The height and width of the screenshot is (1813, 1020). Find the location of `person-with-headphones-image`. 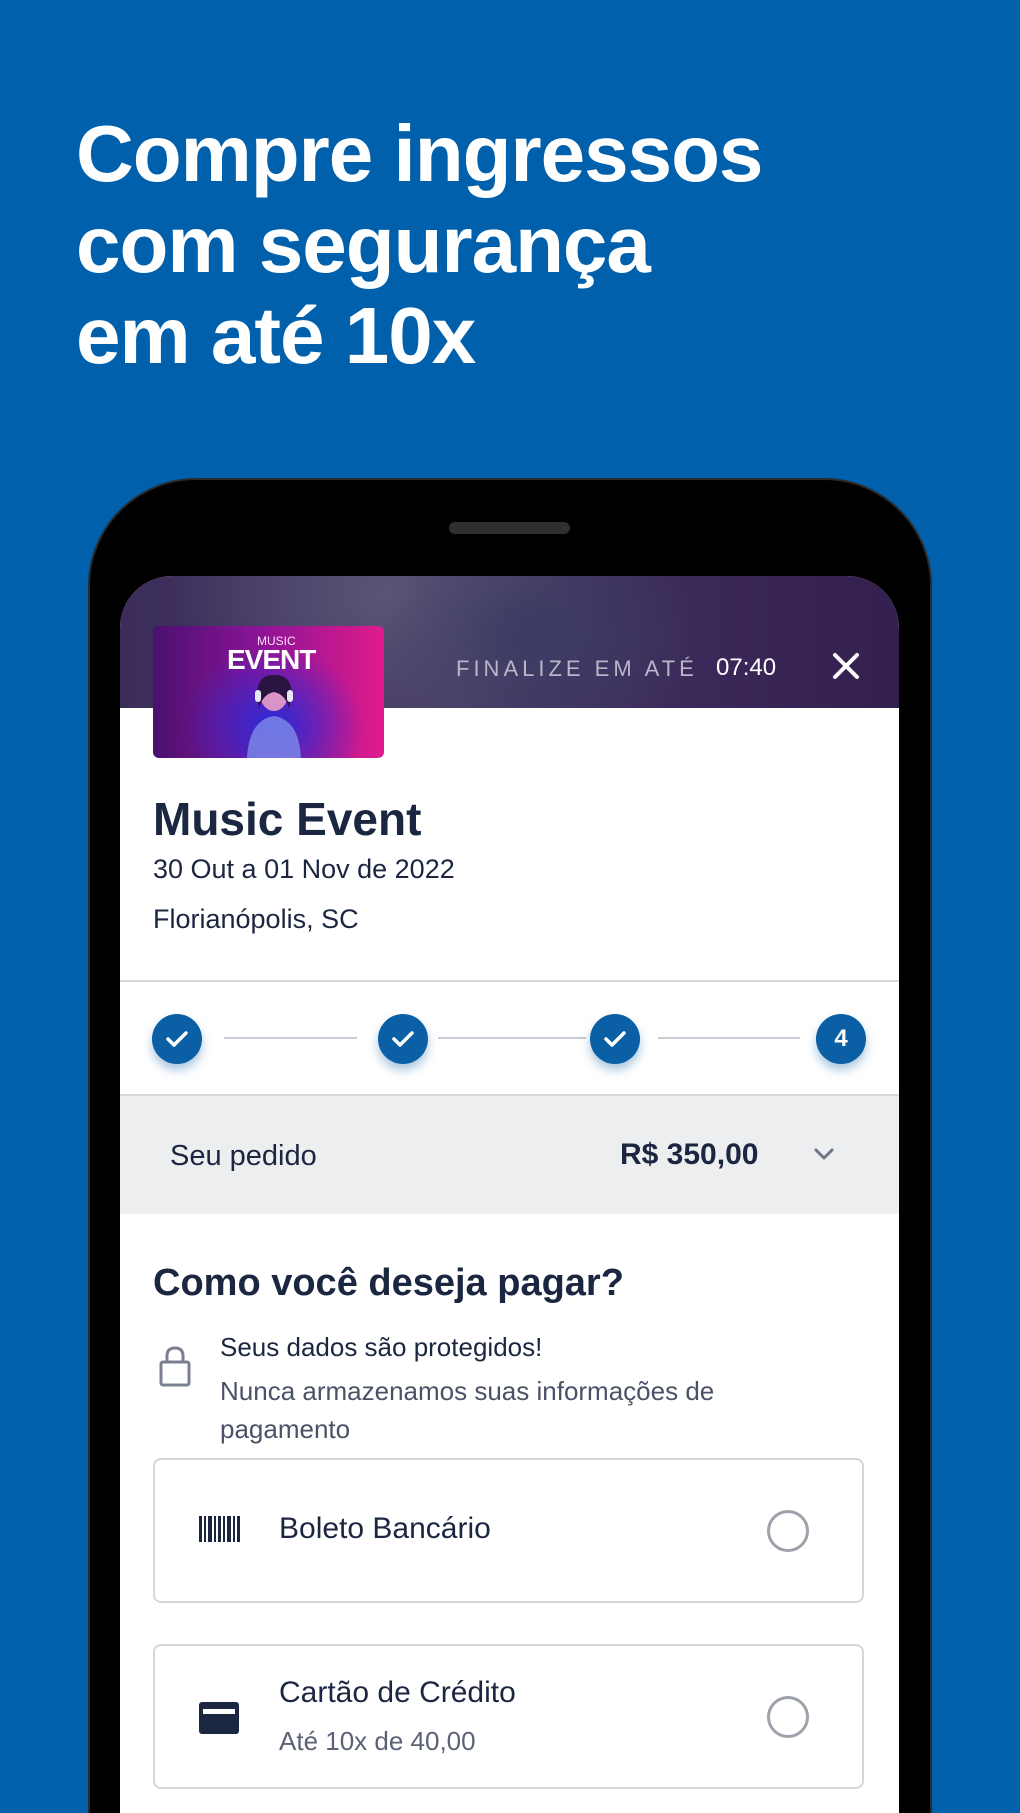

person-with-headphones-image is located at coordinates (274, 716).